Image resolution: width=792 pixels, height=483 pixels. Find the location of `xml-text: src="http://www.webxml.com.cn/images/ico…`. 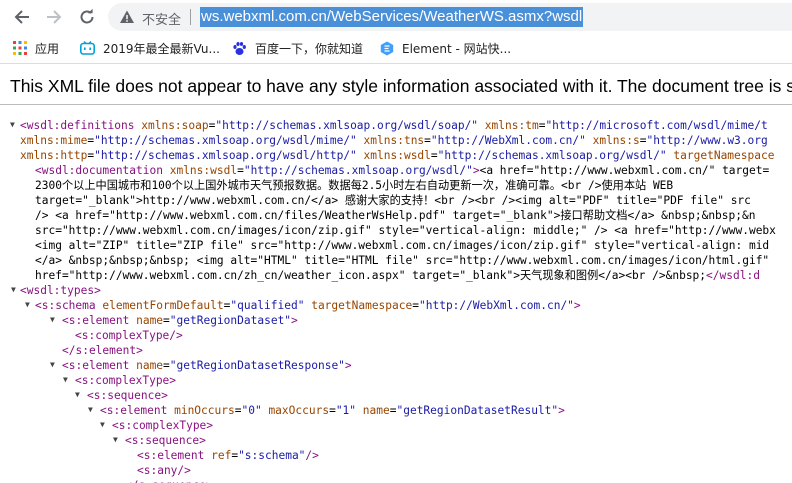

xml-text: src="http://www.webxml.com.cn/images/ico… is located at coordinates (405, 230).